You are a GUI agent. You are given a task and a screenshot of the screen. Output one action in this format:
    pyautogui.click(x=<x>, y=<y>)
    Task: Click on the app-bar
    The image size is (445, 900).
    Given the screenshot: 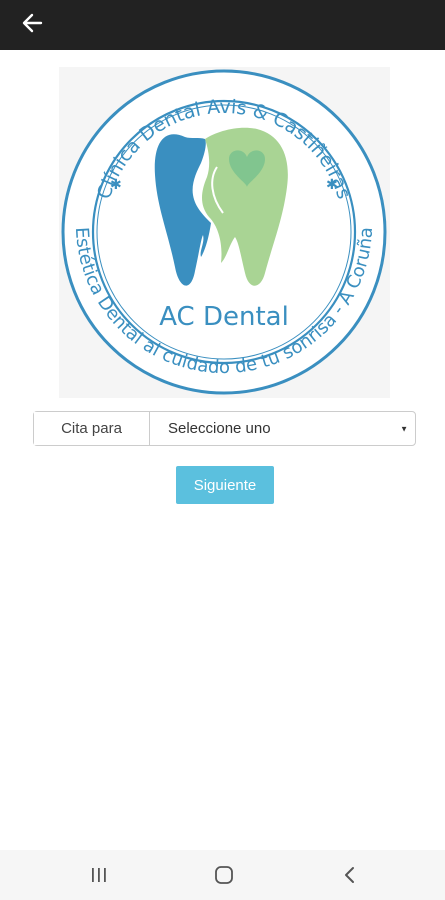 What is the action you would take?
    pyautogui.click(x=222, y=25)
    